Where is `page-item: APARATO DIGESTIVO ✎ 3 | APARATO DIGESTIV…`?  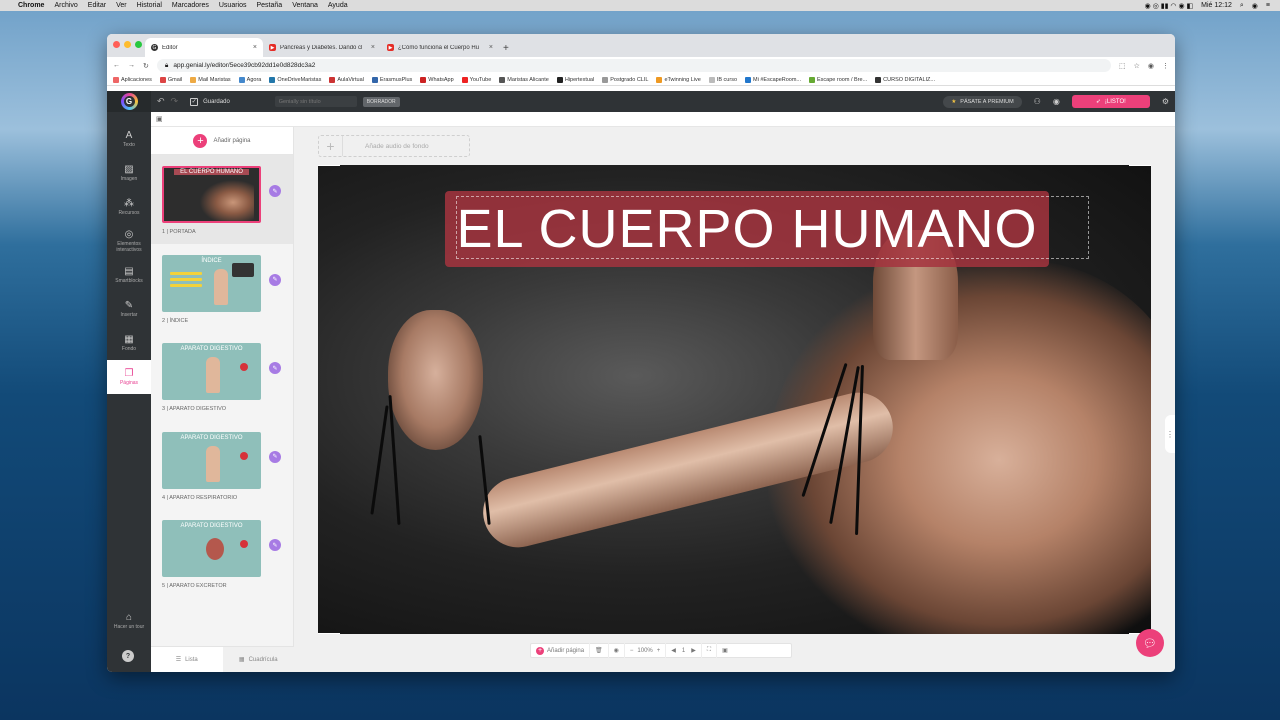 page-item: APARATO DIGESTIVO ✎ 3 | APARATO DIGESTIV… is located at coordinates (222, 376).